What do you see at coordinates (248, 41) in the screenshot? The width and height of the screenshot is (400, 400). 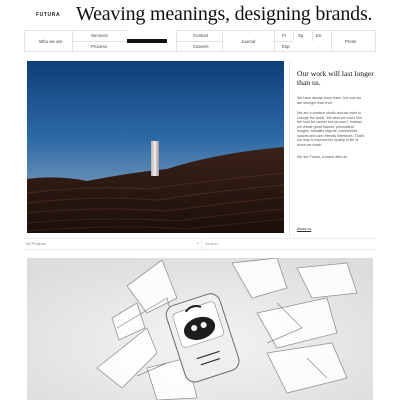 I see `nav-item-journal: Journal` at bounding box center [248, 41].